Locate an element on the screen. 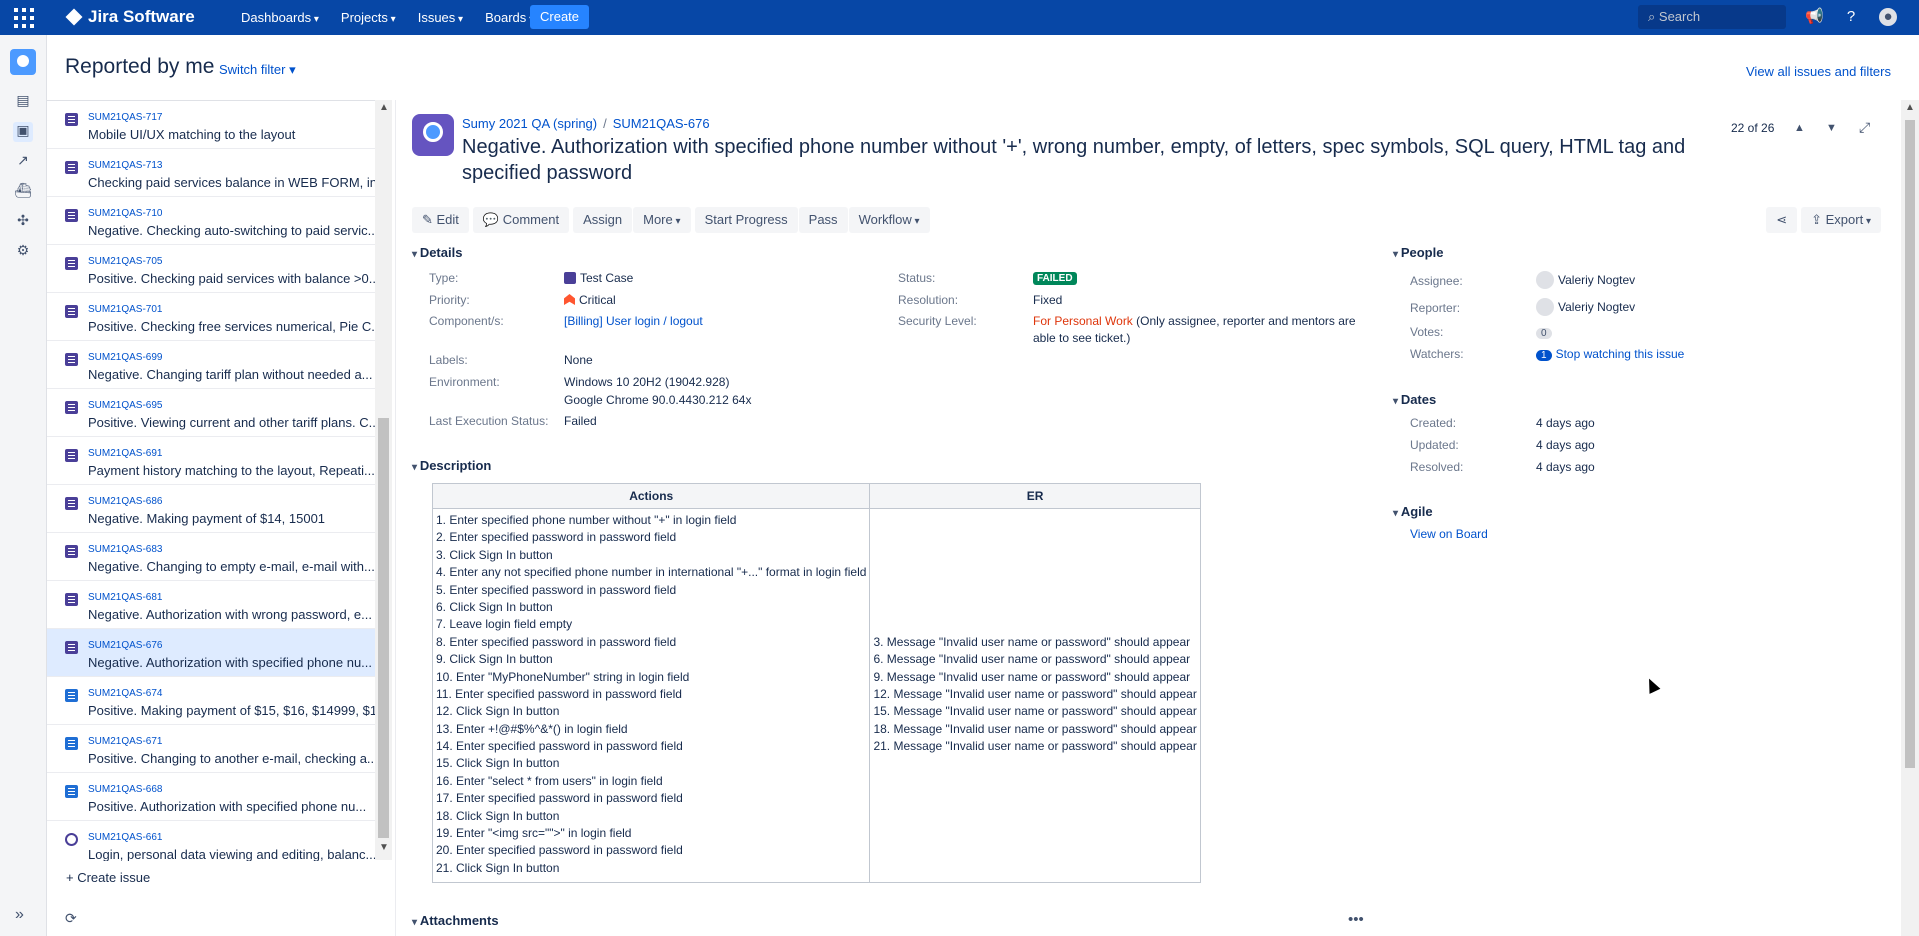 This screenshot has width=1919, height=936. issue-list-scrollbar: ▲ ▼ is located at coordinates (383, 480).